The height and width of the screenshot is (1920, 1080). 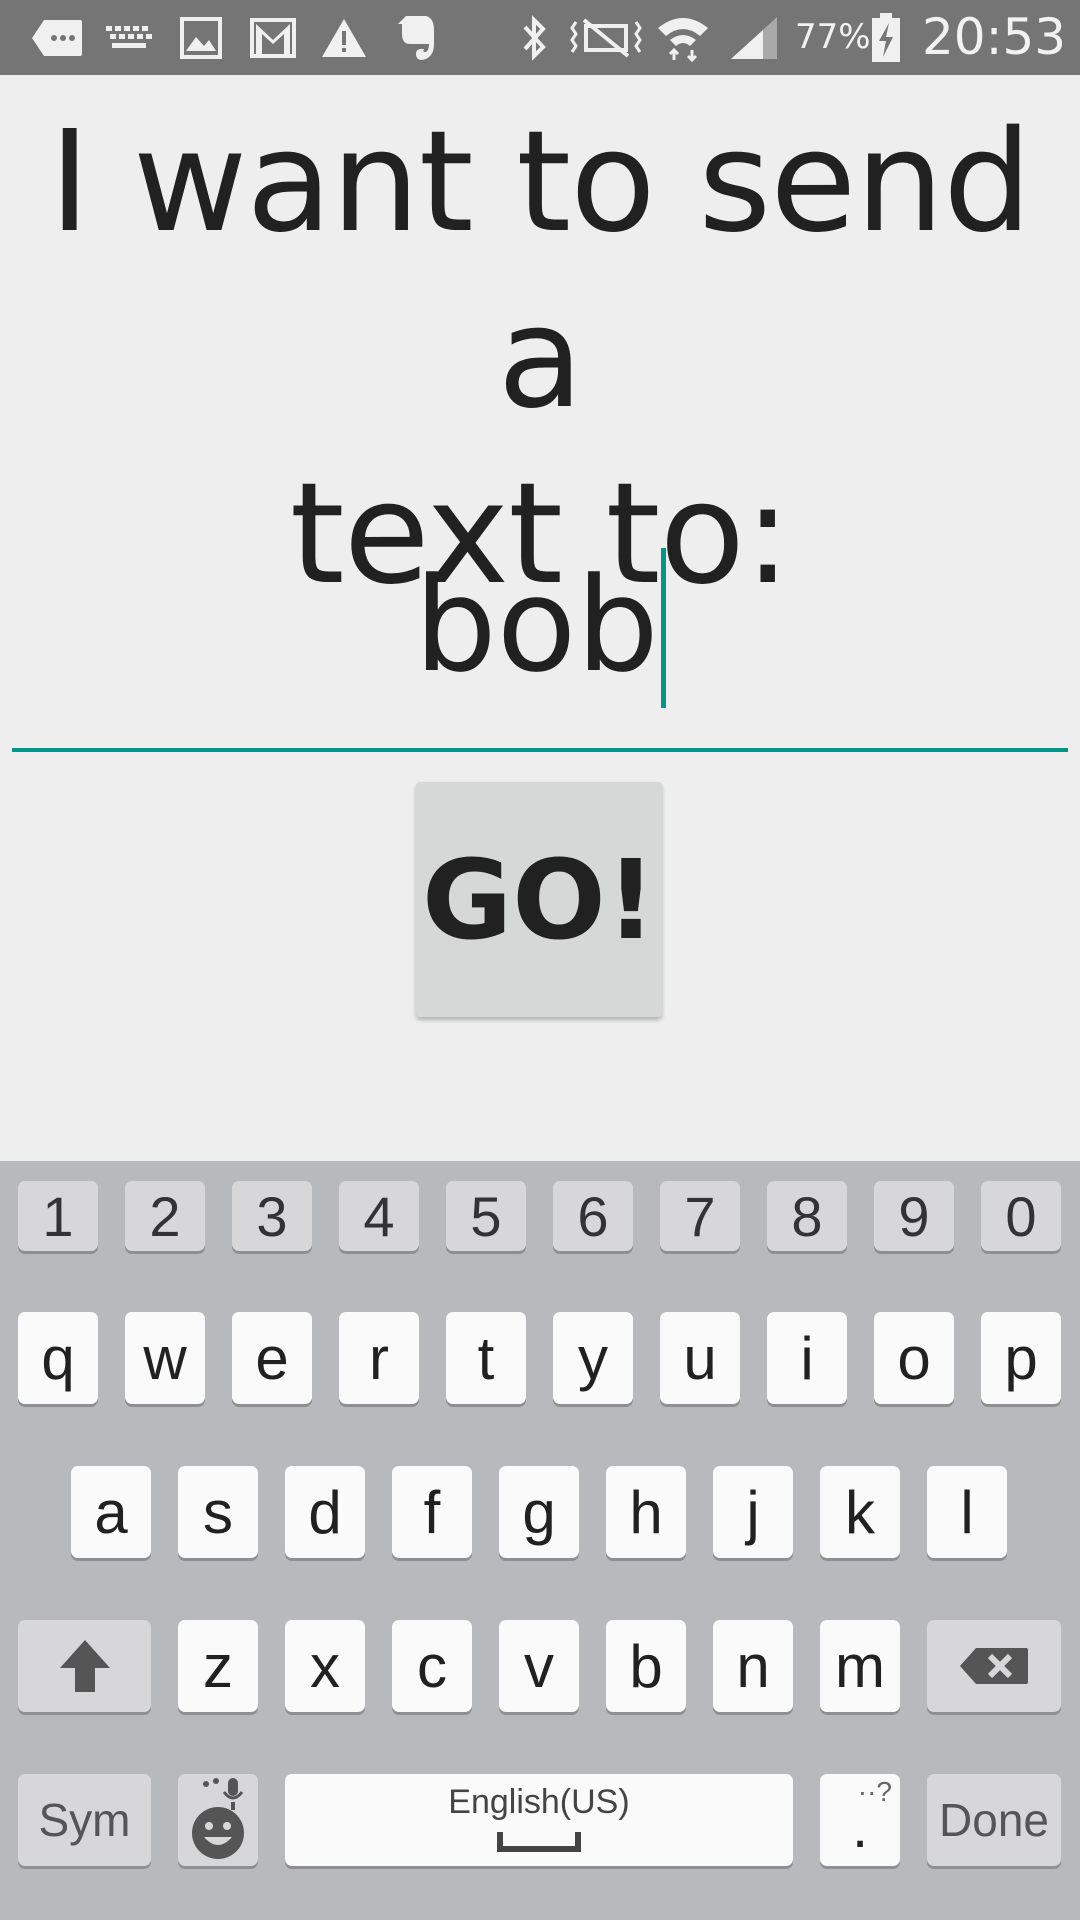 What do you see at coordinates (417, 38) in the screenshot?
I see `evernote-icon` at bounding box center [417, 38].